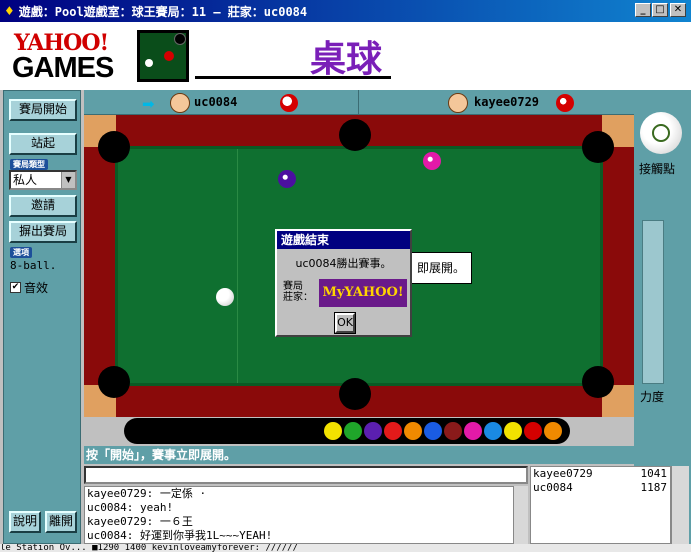 The image size is (691, 552). Describe the element at coordinates (343, 240) in the screenshot. I see `dialog-title: 遊戲結束` at that location.